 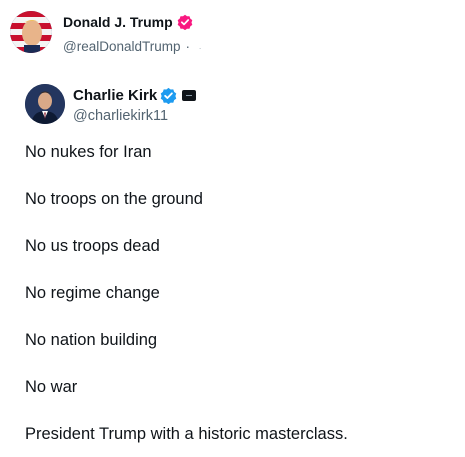 What do you see at coordinates (134, 117) in the screenshot?
I see `quoted-handle: @charliekirk11` at bounding box center [134, 117].